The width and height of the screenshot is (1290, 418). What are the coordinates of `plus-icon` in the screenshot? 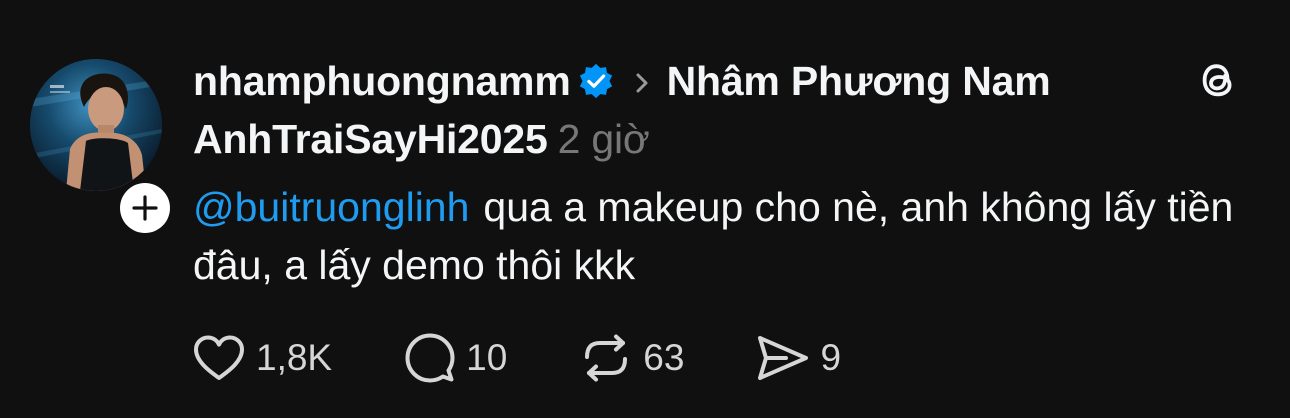 It's located at (145, 208).